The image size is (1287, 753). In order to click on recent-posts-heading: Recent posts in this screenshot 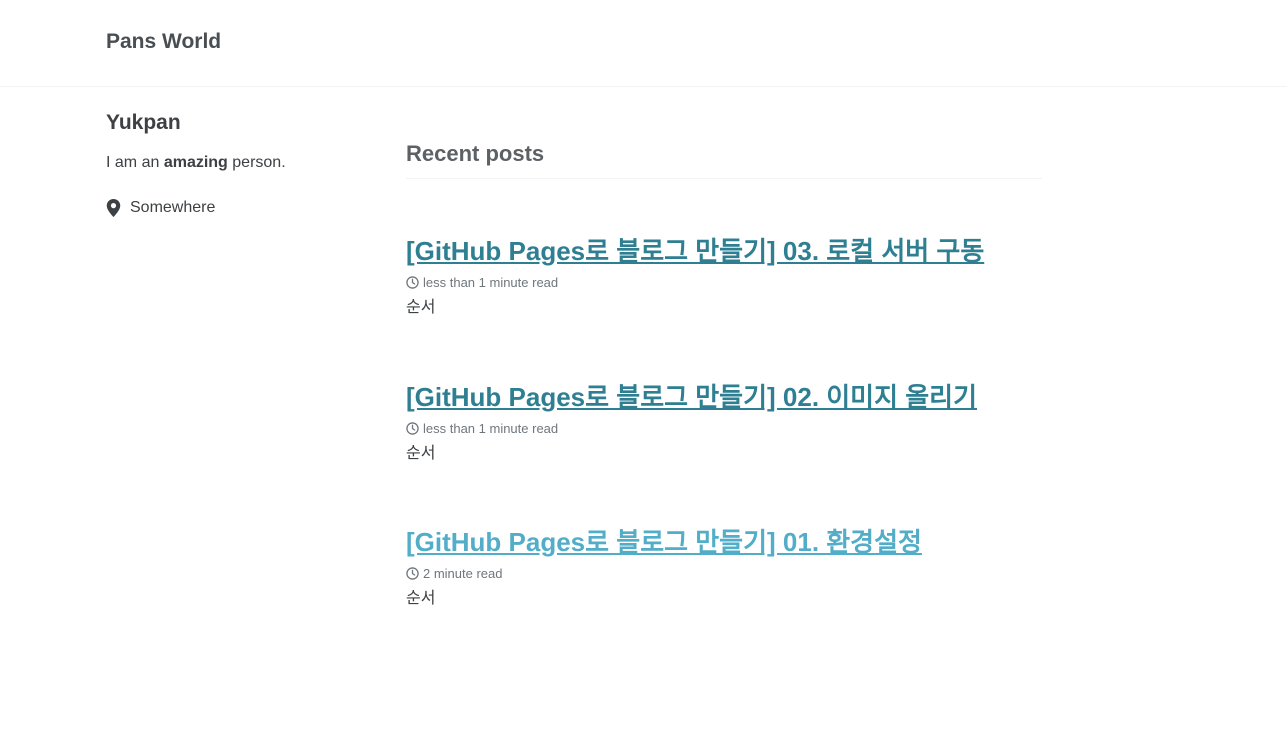, I will do `click(724, 158)`.